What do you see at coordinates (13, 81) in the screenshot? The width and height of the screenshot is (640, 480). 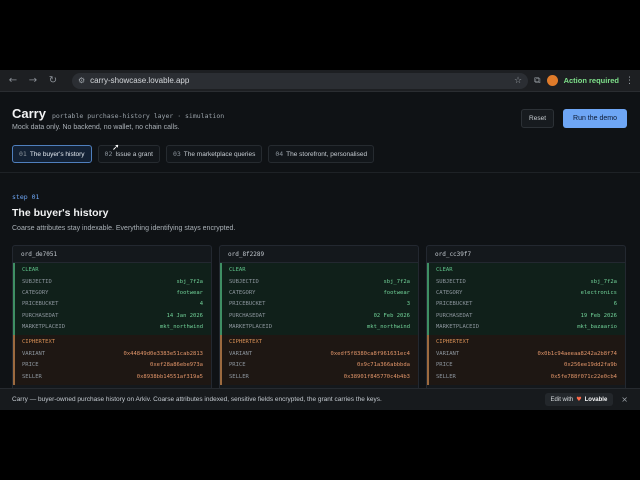 I see `back-icon: ←` at bounding box center [13, 81].